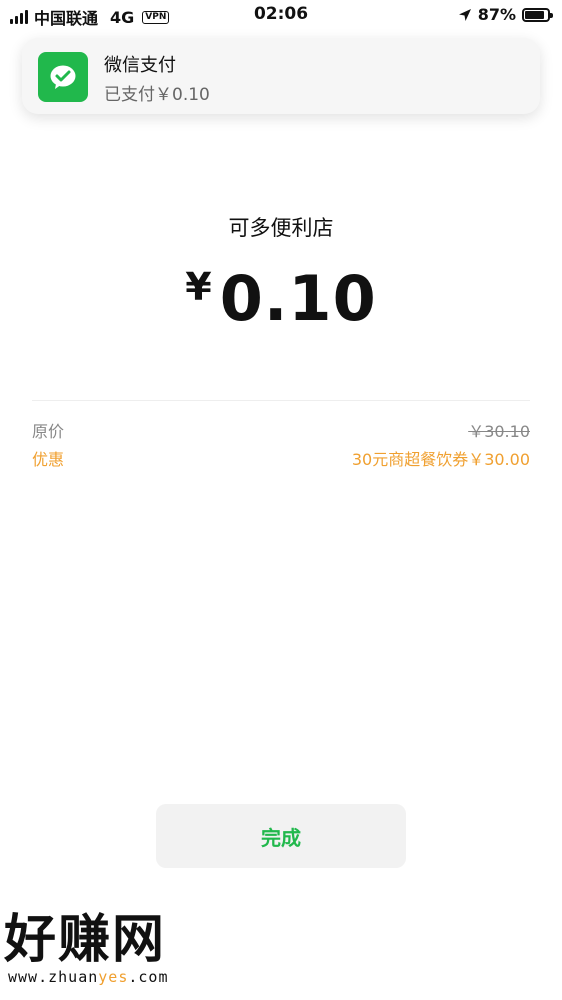 This screenshot has width=562, height=1000. I want to click on watermark-url: www.zhuanyes.com, so click(88, 977).